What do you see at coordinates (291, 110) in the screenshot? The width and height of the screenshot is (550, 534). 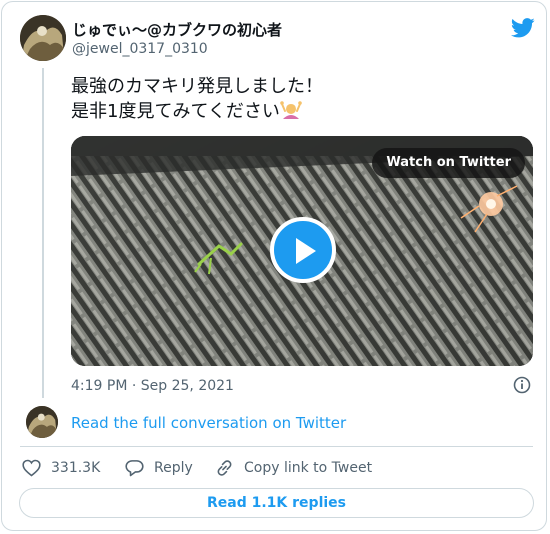 I see `person-gesturing-ok-emoji-icon` at bounding box center [291, 110].